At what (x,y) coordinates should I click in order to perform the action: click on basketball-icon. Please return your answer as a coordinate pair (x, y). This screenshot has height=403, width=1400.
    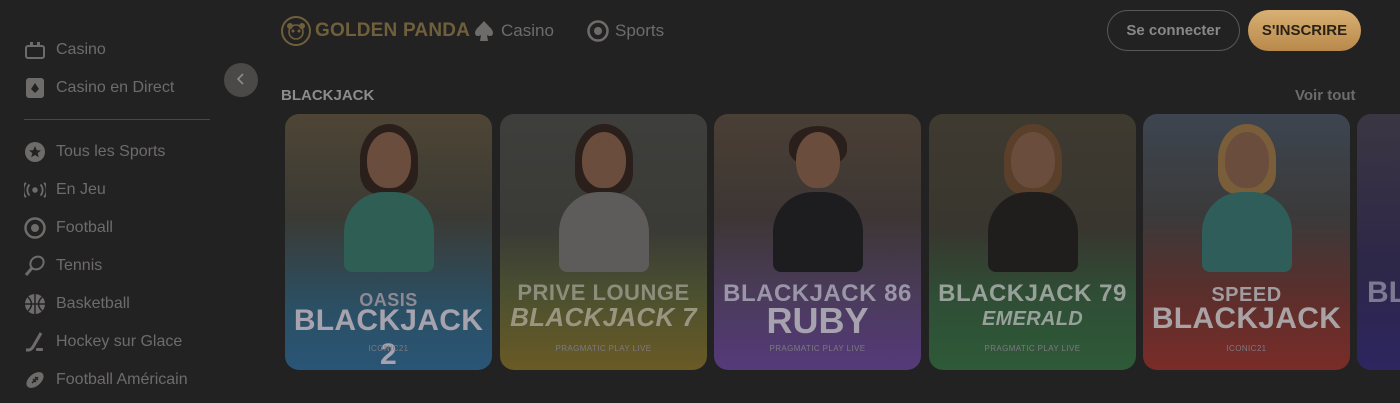
    Looking at the image, I should click on (35, 304).